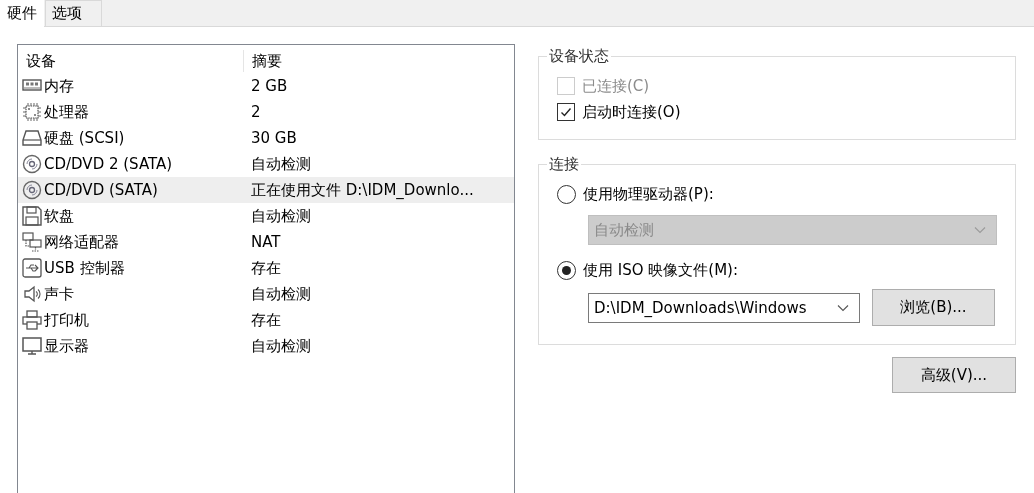  I want to click on usb-icon, so click(32, 268).